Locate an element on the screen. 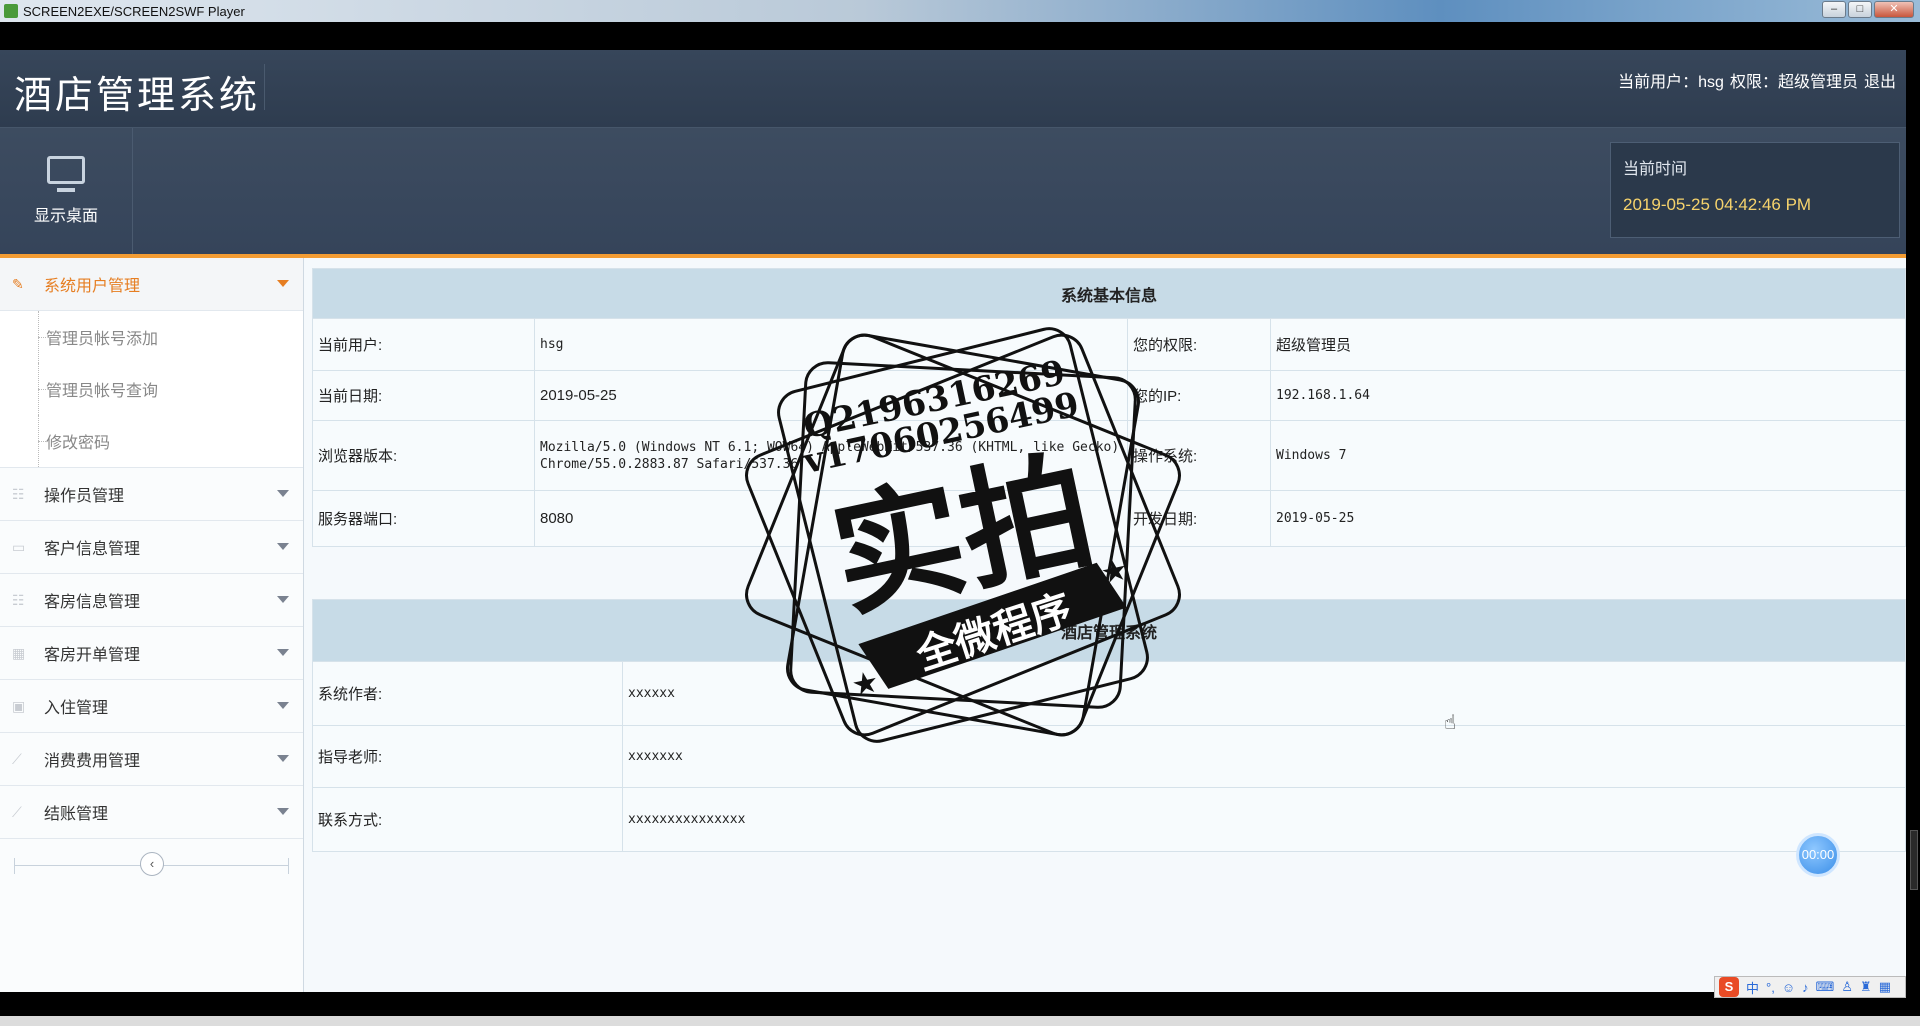  browser-label: 浏览器版本: is located at coordinates (423, 455).